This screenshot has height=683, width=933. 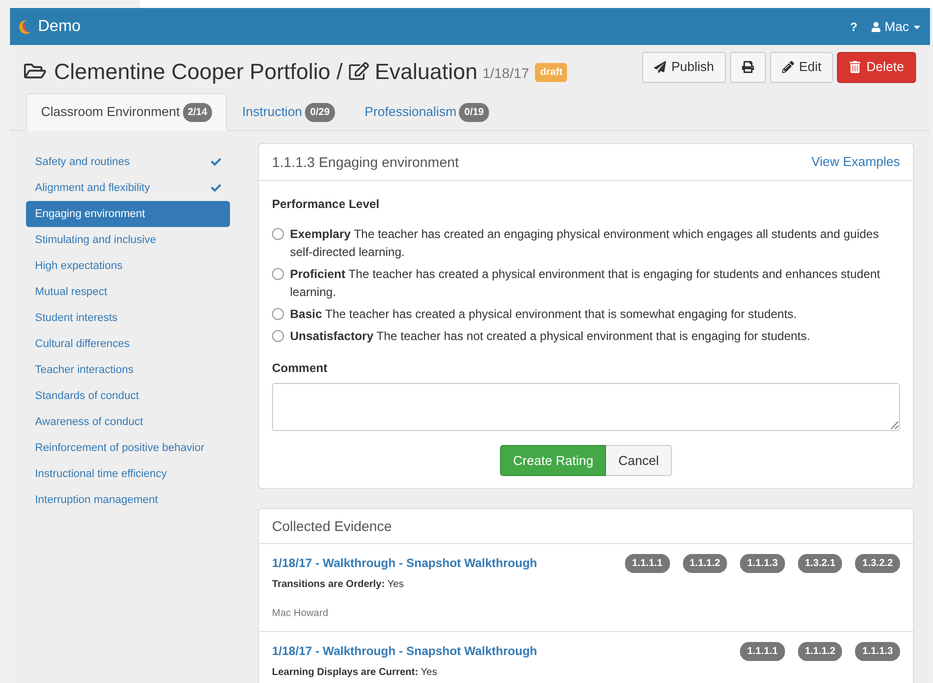 What do you see at coordinates (128, 500) in the screenshot?
I see `sidebar-item: Interruption management` at bounding box center [128, 500].